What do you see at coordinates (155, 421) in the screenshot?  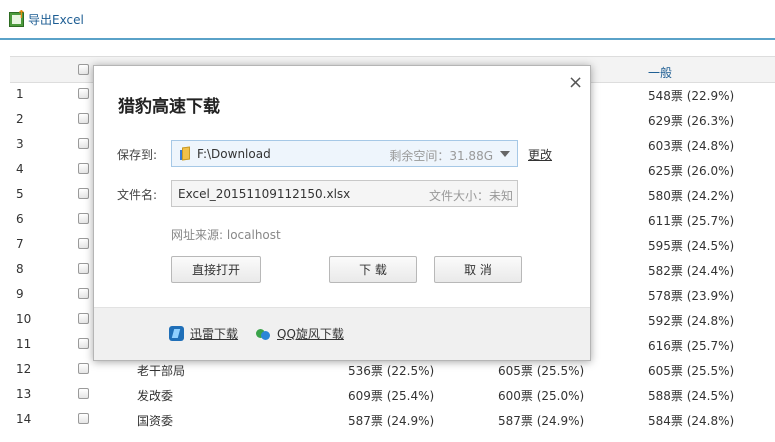 I see `department-name: 国资委` at bounding box center [155, 421].